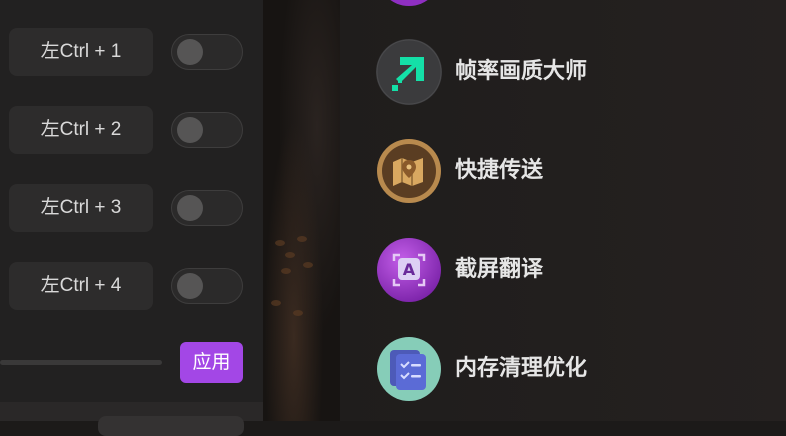 The image size is (786, 436). Describe the element at coordinates (81, 286) in the screenshot. I see `hotkey-button: 左Ctrl + 4` at that location.